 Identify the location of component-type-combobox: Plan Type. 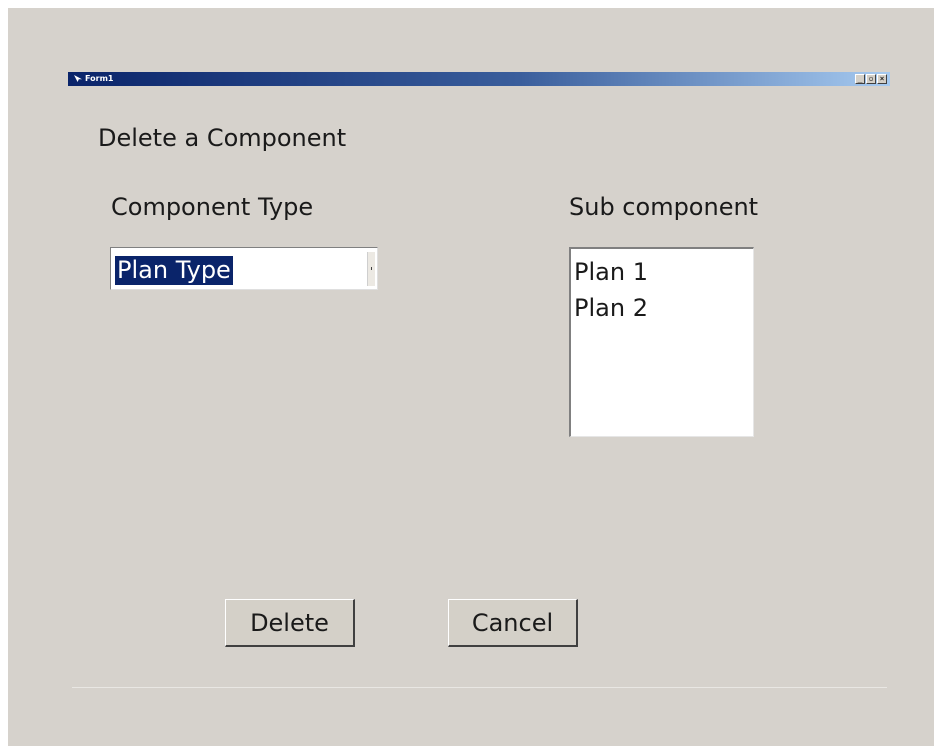
(244, 268).